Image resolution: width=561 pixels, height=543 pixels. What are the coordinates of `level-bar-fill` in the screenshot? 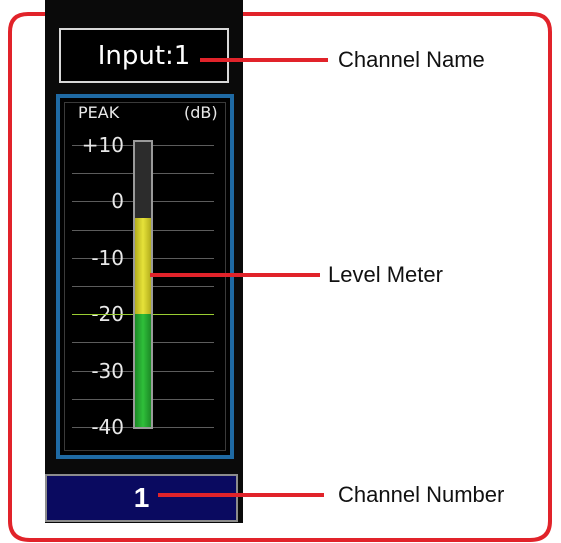 It's located at (143, 322).